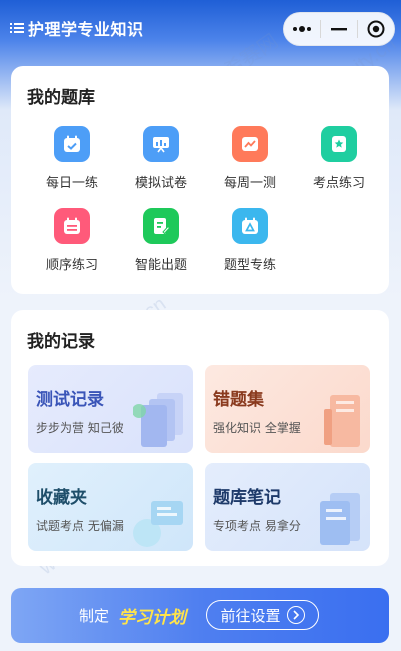  Describe the element at coordinates (342, 421) in the screenshot. I see `notebook-icon` at that location.